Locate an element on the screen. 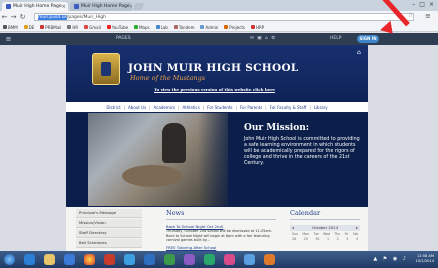 This screenshot has height=268, width=438. bookmark-item: HRP is located at coordinates (257, 27).